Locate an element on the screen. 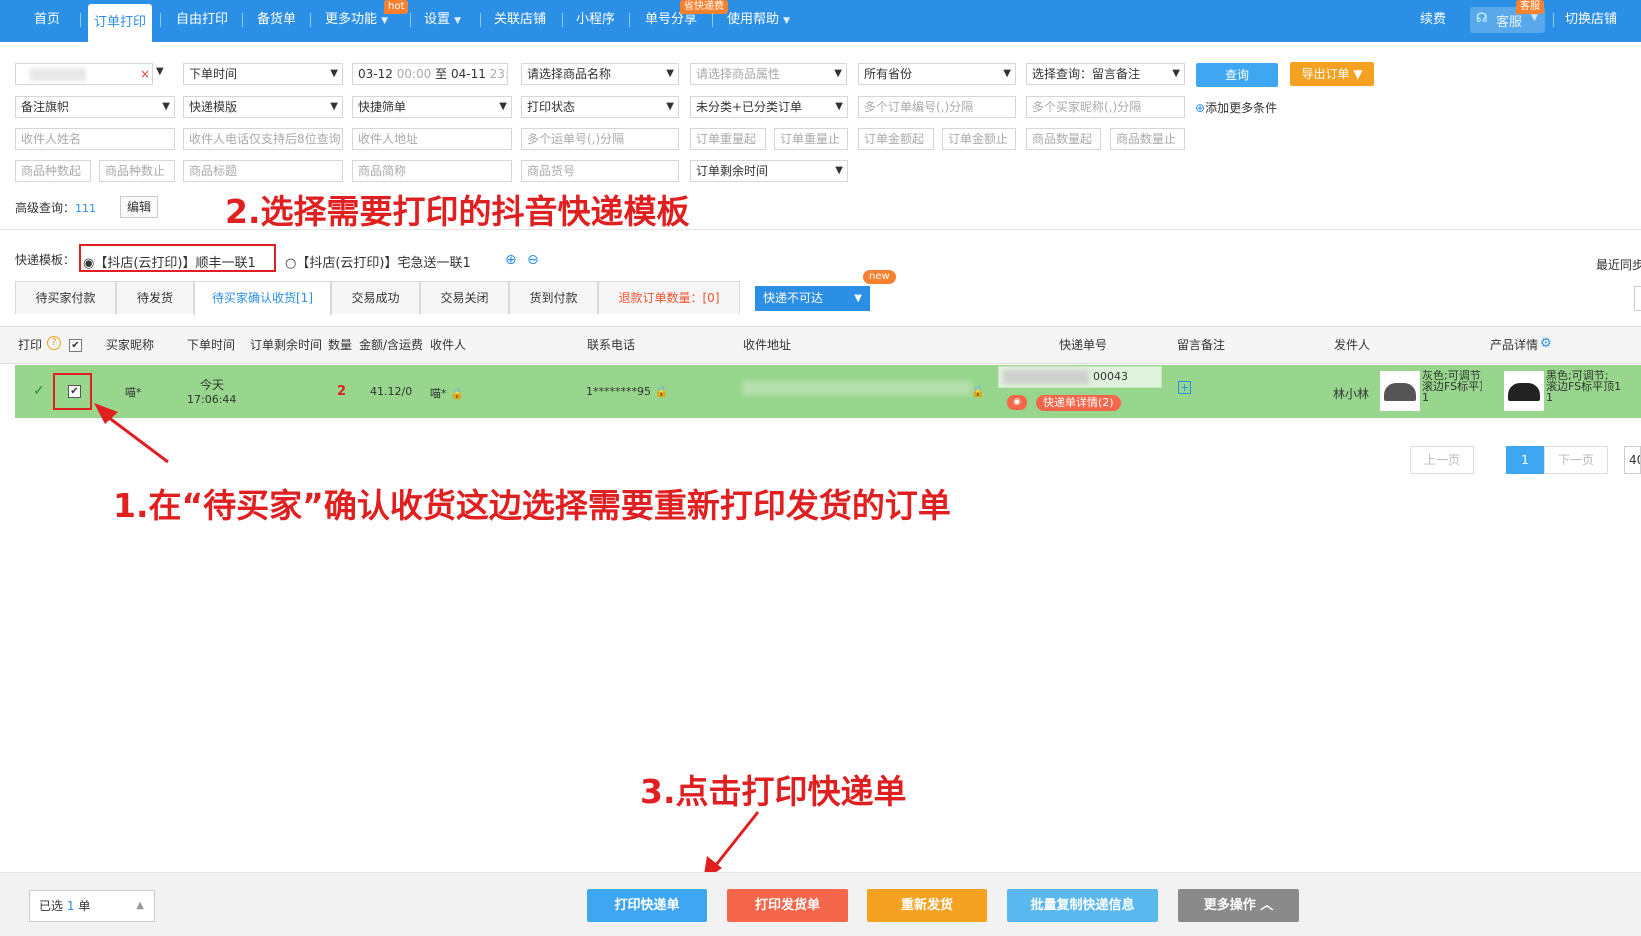  selected-prefix: 已选 is located at coordinates (51, 906).